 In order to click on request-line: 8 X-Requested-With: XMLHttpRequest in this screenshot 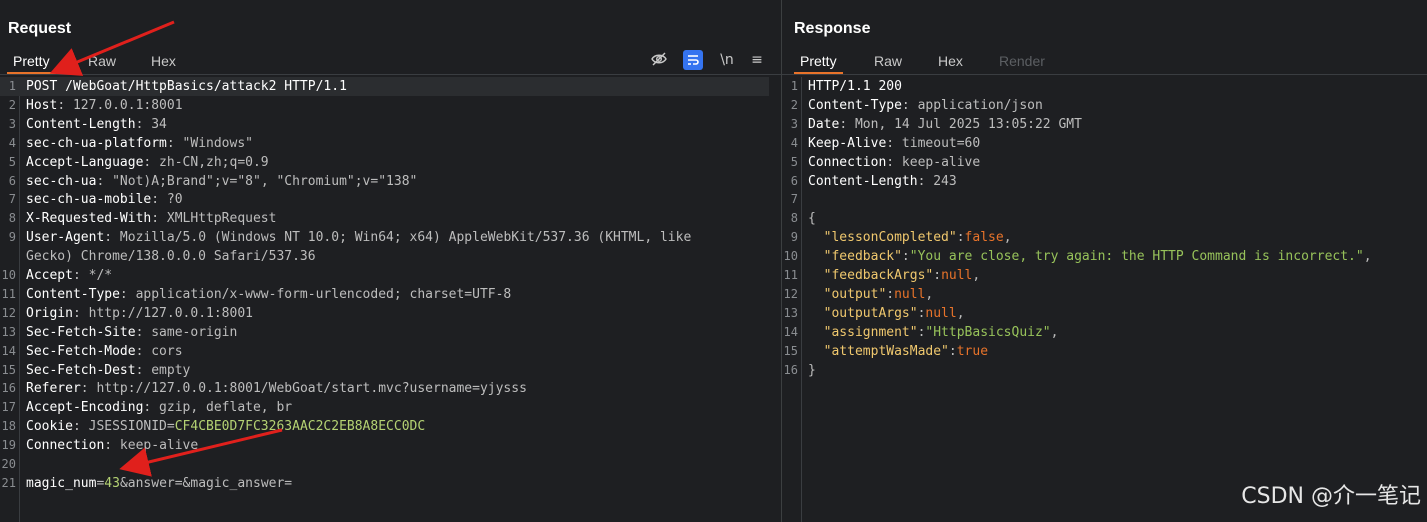, I will do `click(390, 218)`.